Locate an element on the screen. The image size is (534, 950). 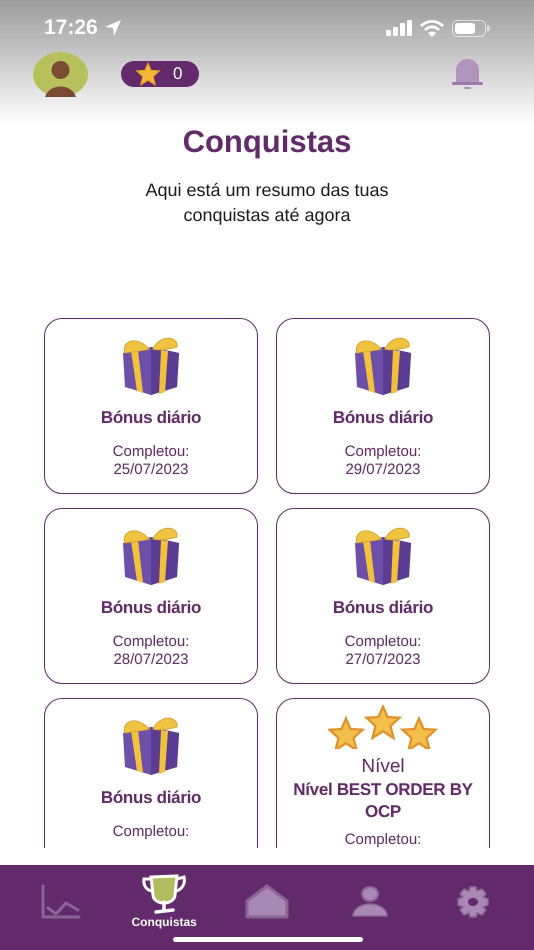
trophy-icon is located at coordinates (164, 894).